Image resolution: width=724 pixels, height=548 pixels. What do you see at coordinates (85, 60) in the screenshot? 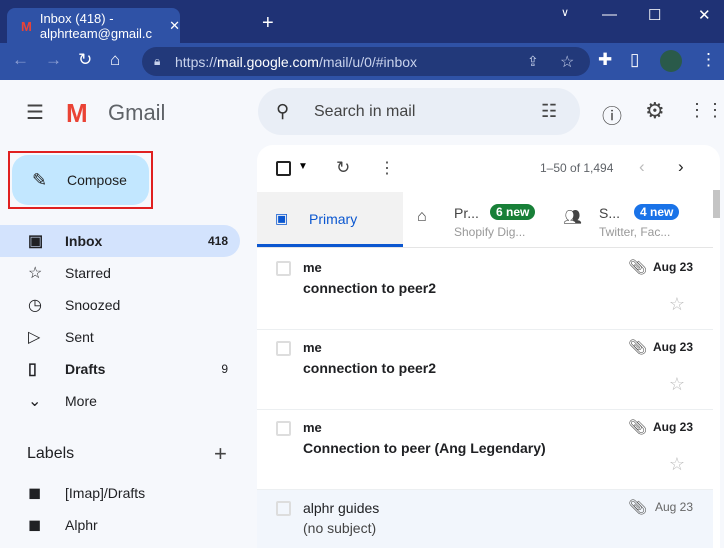
I see `reload-button: ↻` at bounding box center [85, 60].